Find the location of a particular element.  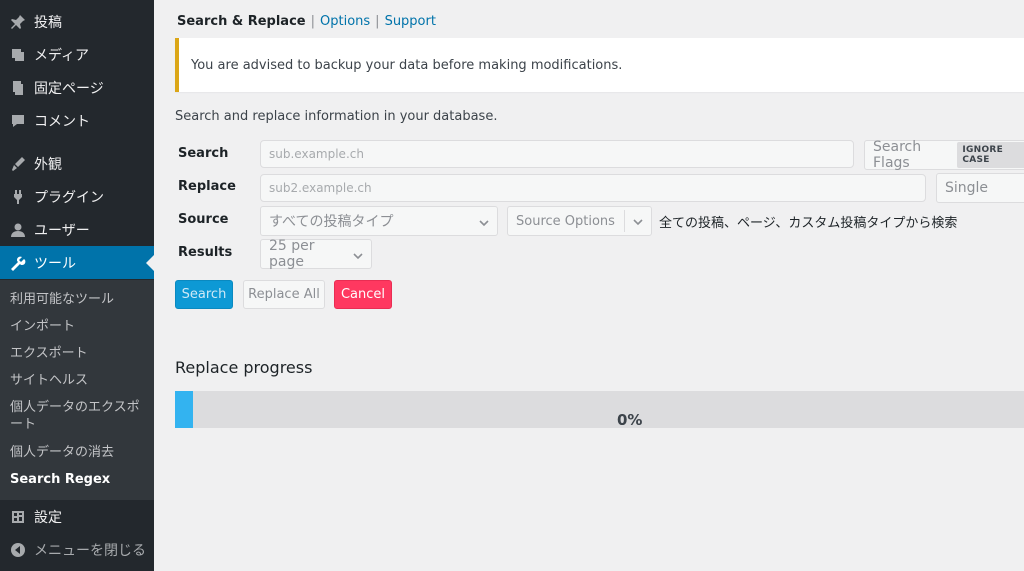

submenu-search-regex: Search Regex is located at coordinates (80, 479).